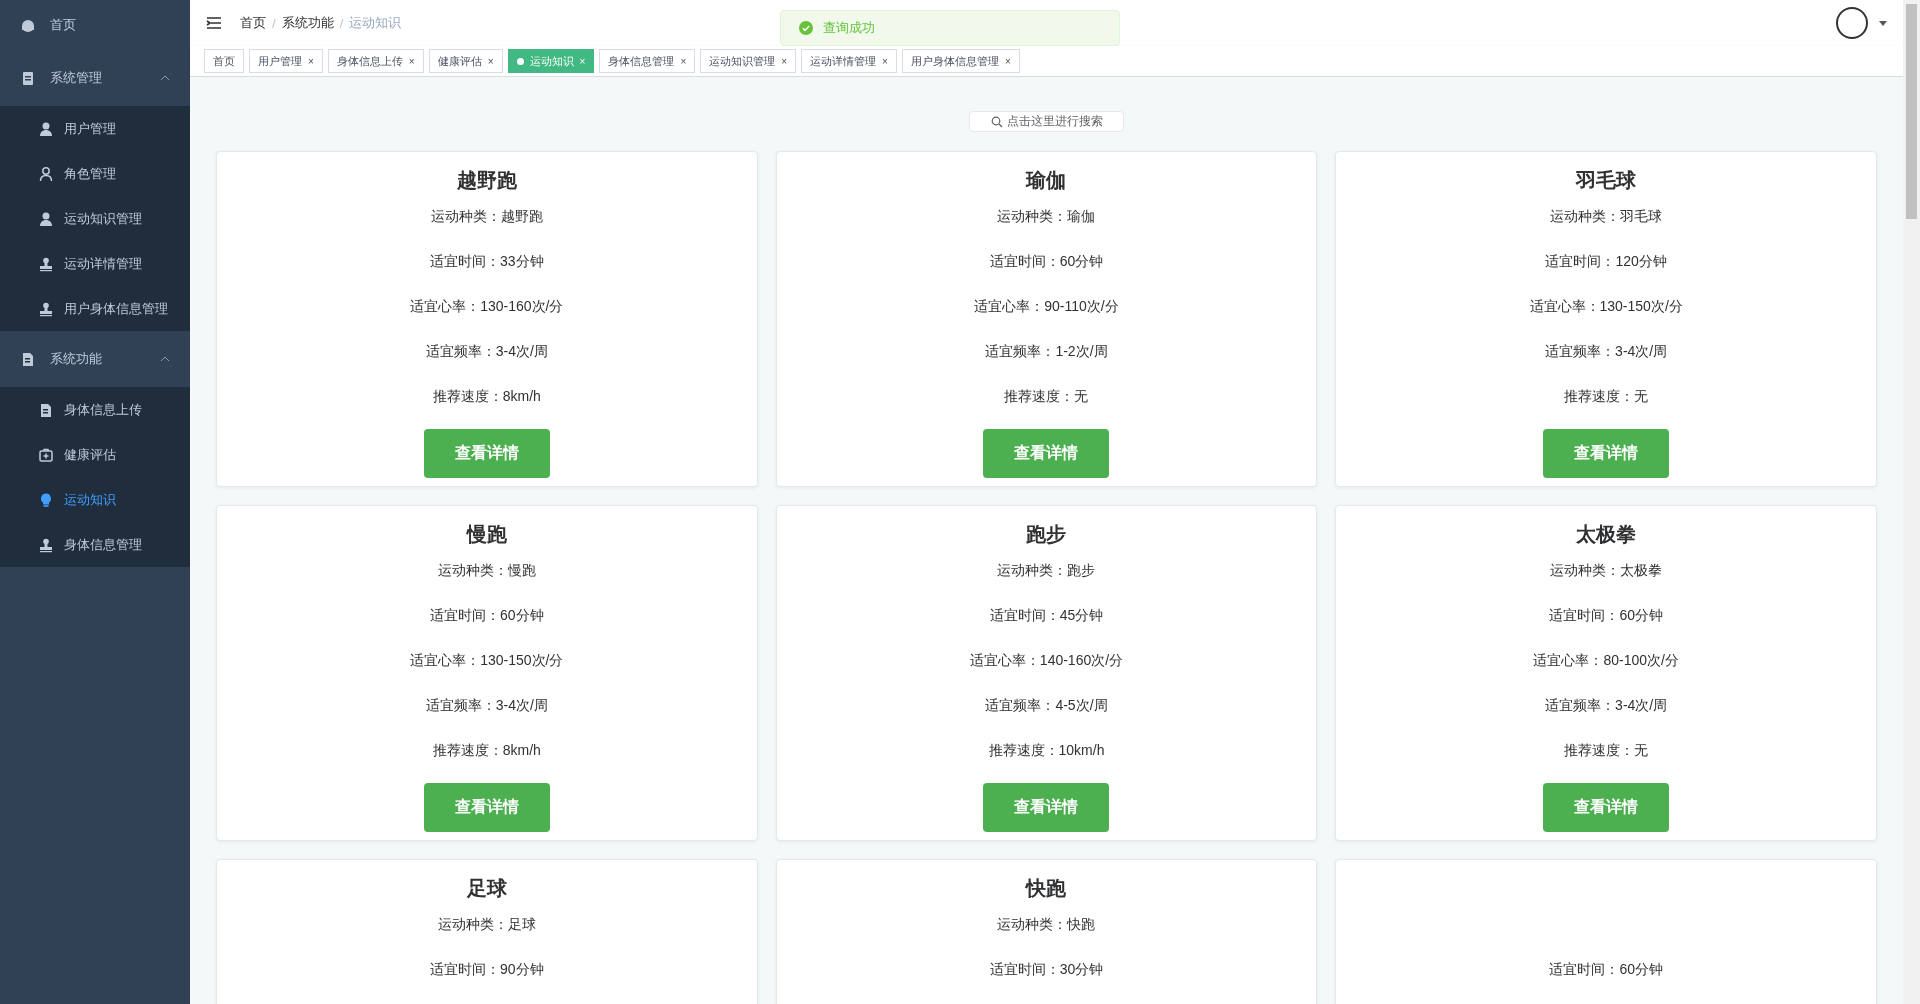  Describe the element at coordinates (487, 969) in the screenshot. I see `card-text: 适宜时间：90分钟` at that location.